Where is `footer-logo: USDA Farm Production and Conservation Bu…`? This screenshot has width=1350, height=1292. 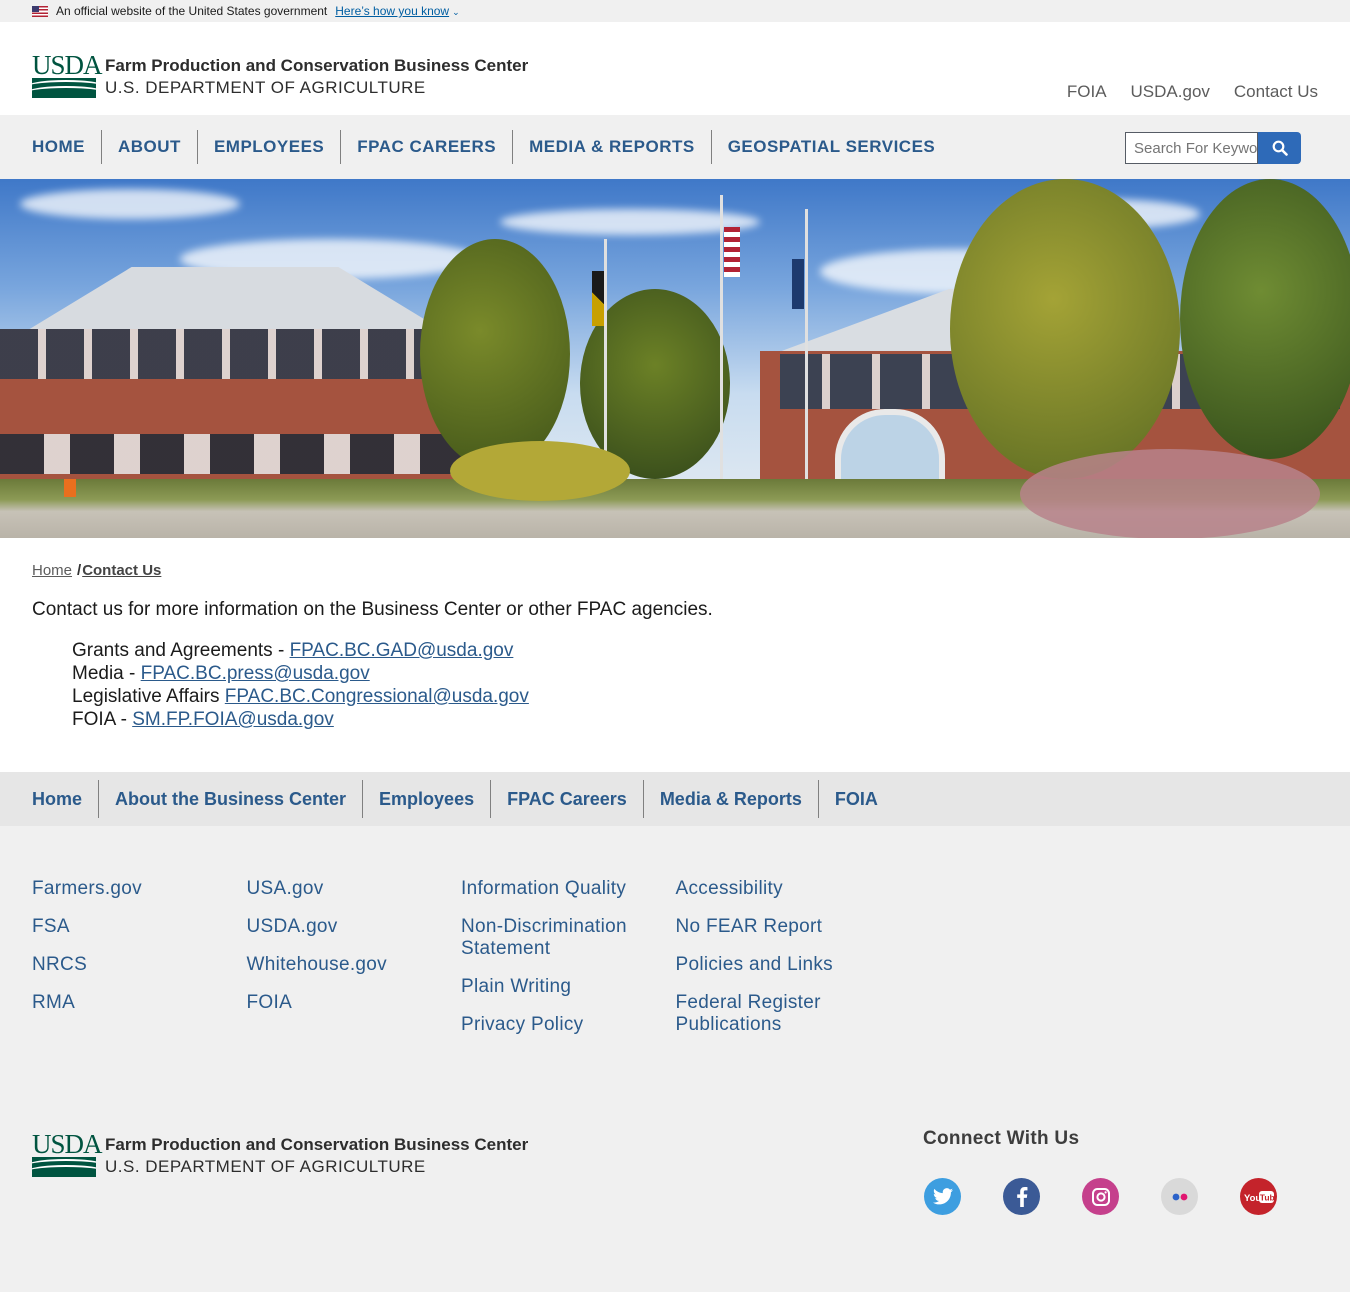
footer-logo: USDA Farm Production and Conservation Bu… is located at coordinates (280, 1153).